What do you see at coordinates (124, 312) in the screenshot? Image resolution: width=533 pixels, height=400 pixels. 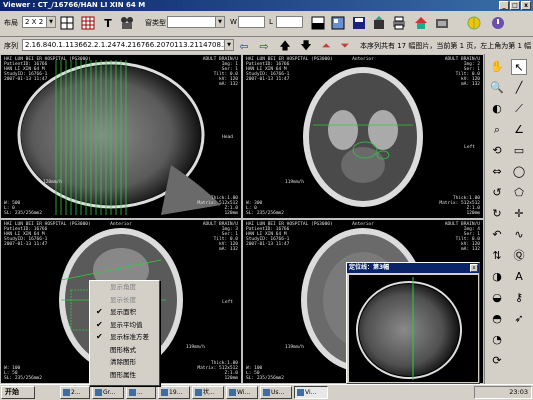 I see `menu-item-show-area: ✔ 显示面积` at bounding box center [124, 312].